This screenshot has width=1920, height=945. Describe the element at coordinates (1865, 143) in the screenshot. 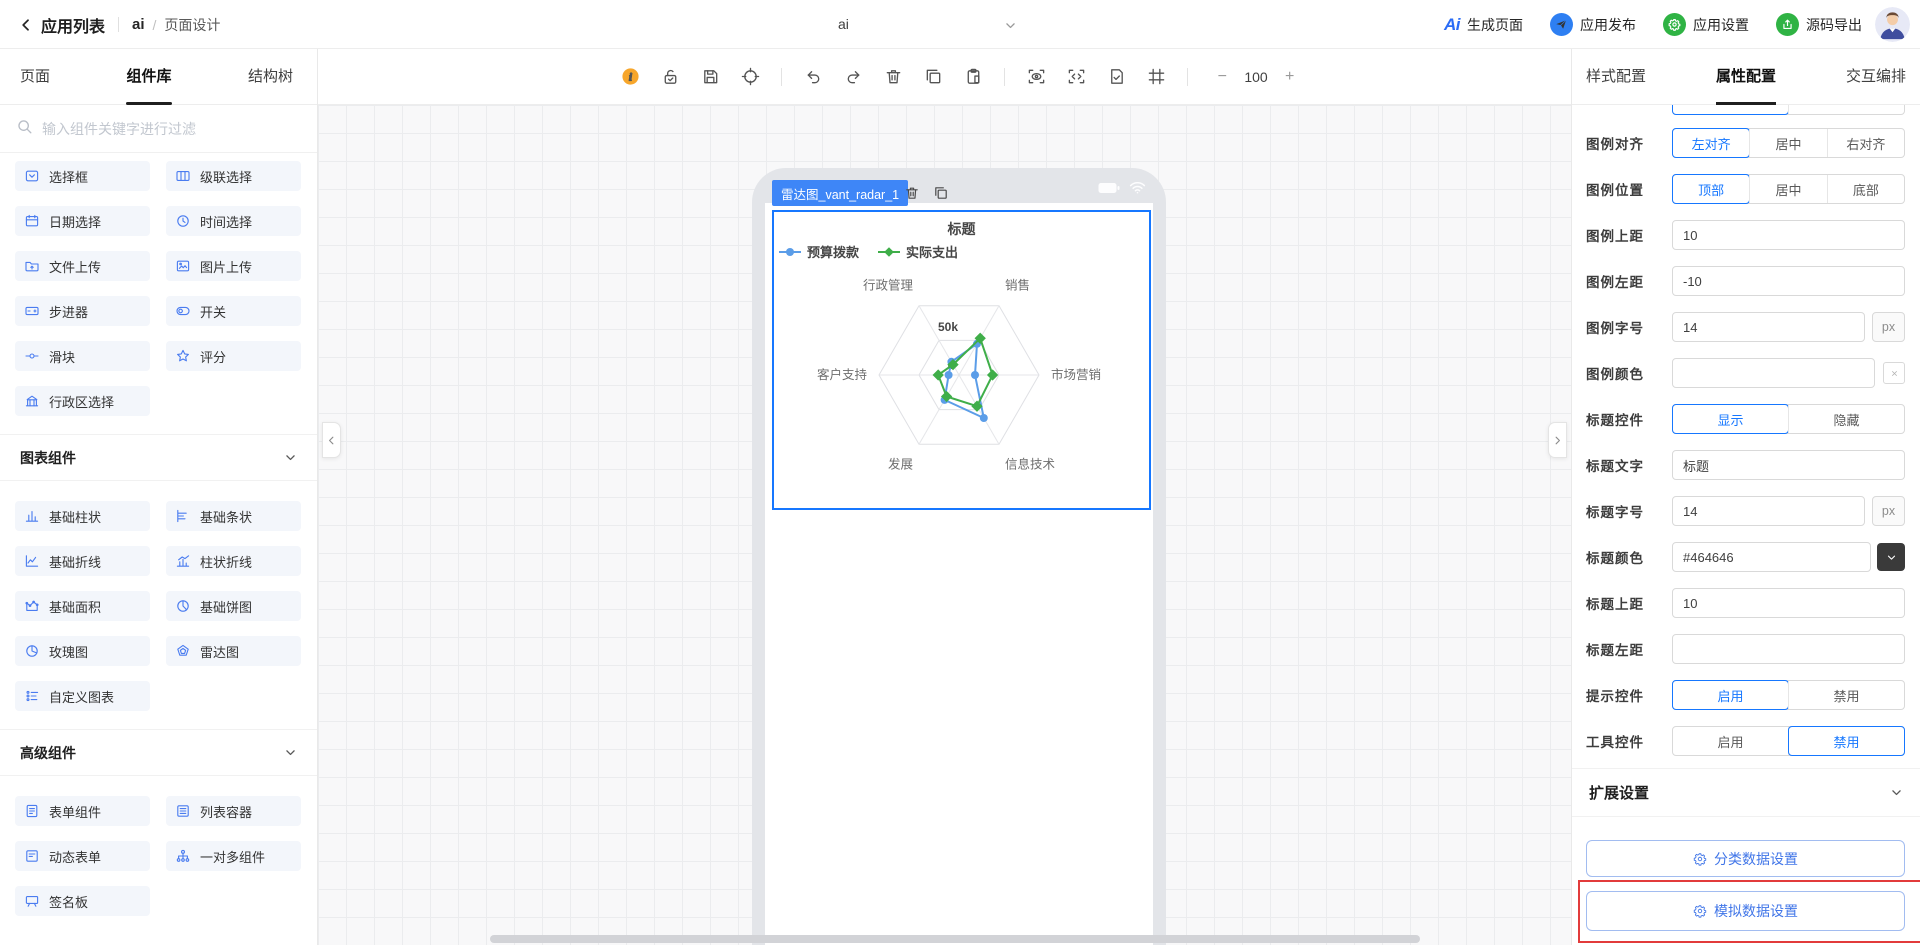

I see `option-右对齐: 右对齐` at that location.